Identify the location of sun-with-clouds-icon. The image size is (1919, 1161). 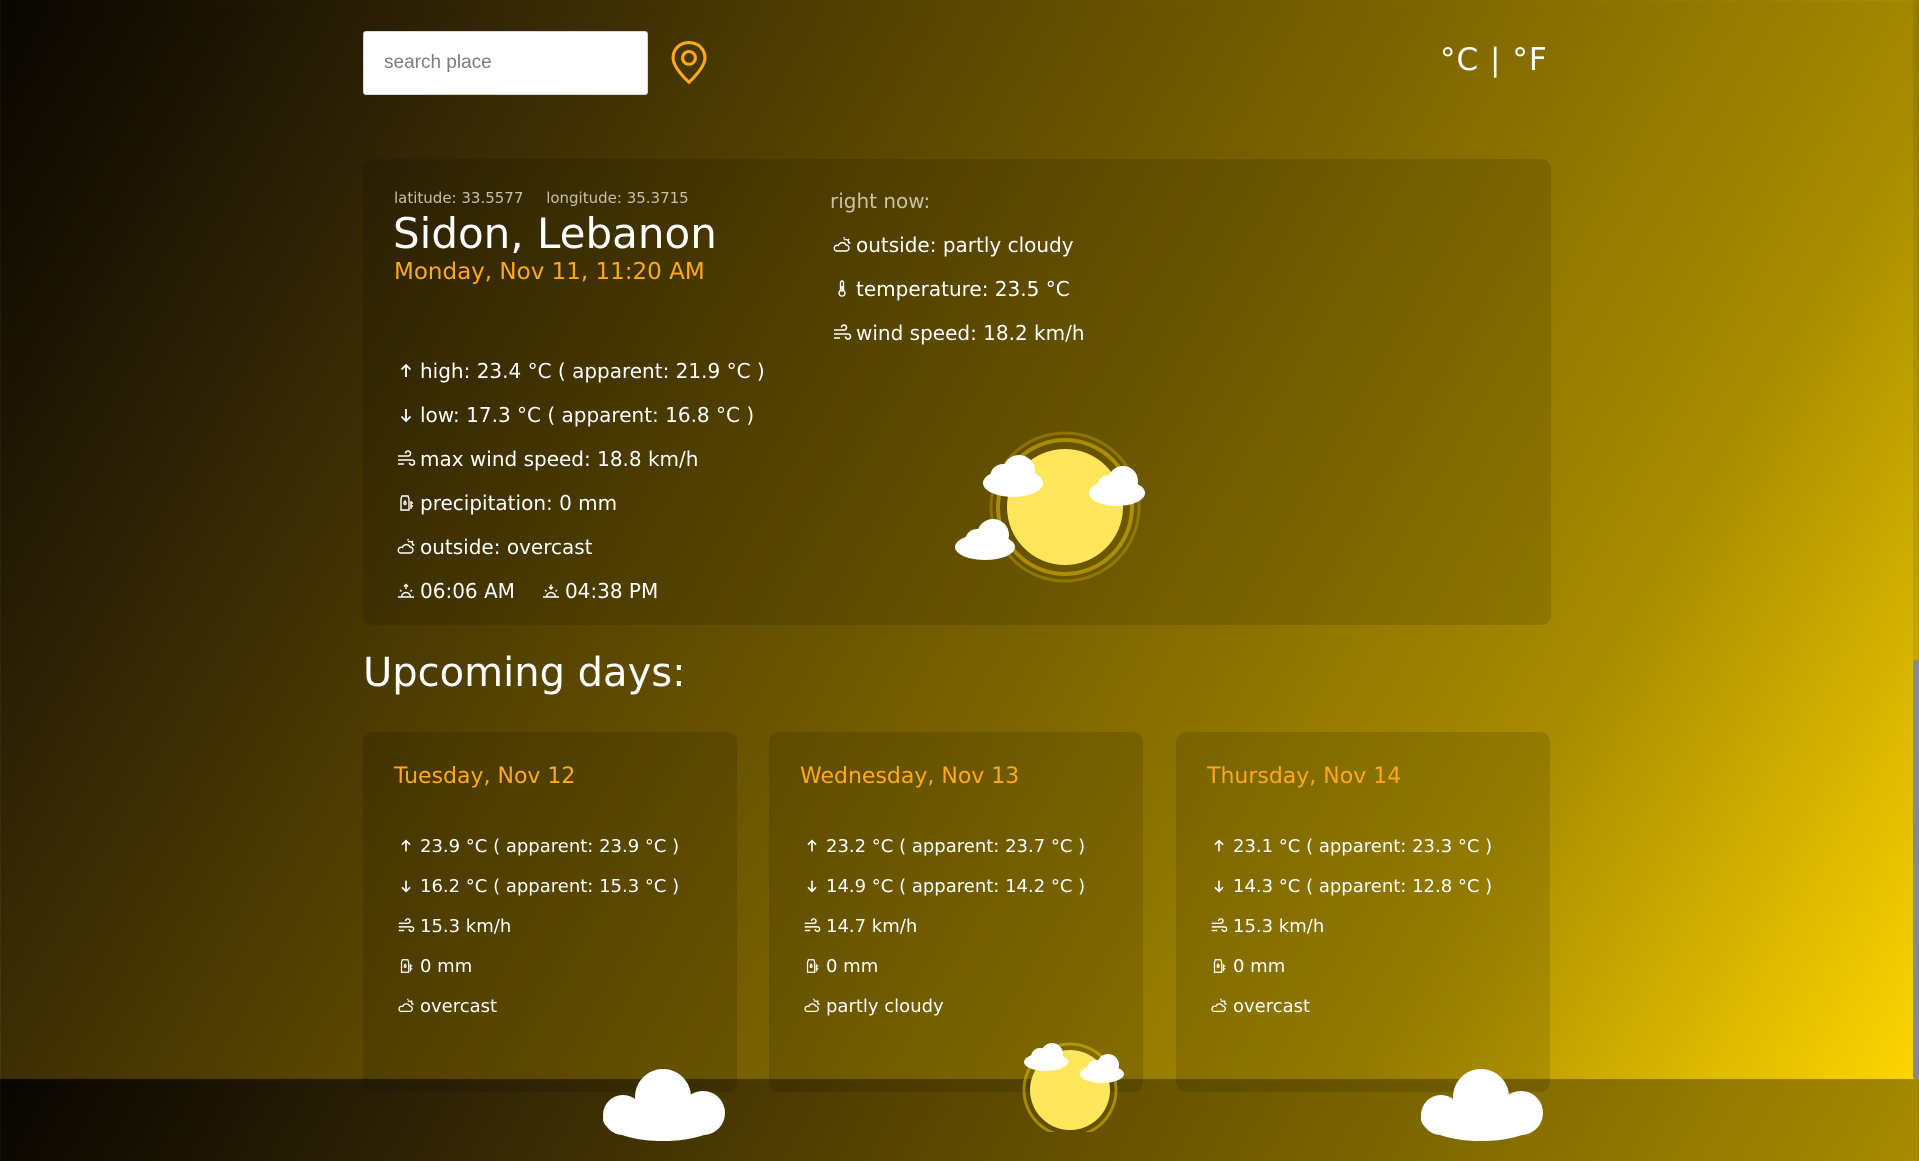
(1074, 1085).